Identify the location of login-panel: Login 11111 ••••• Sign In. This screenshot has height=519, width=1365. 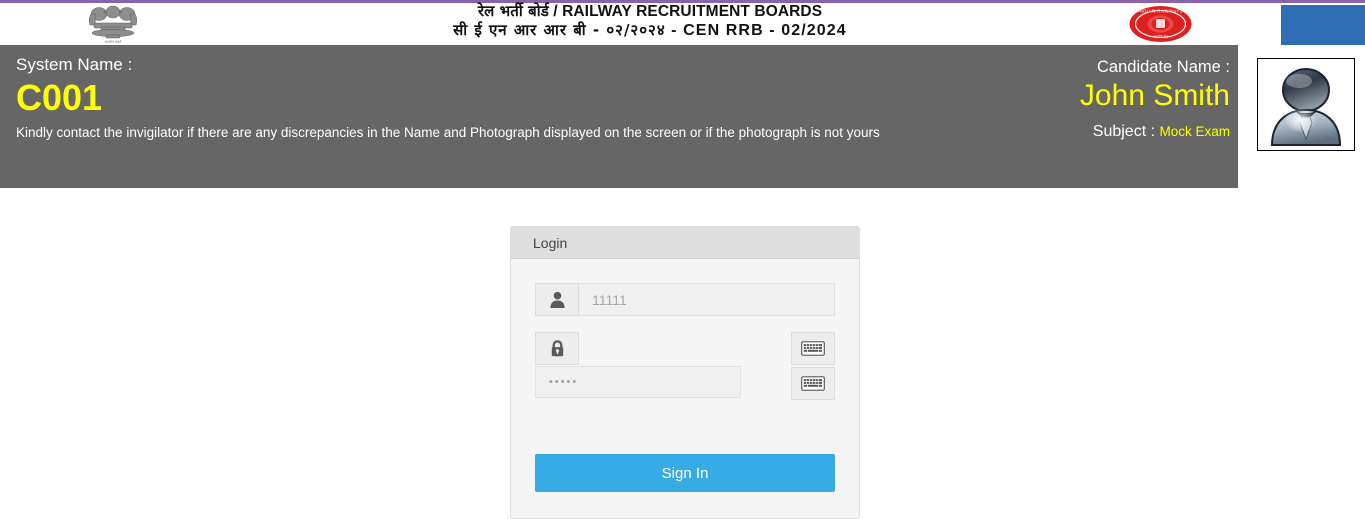
(685, 372).